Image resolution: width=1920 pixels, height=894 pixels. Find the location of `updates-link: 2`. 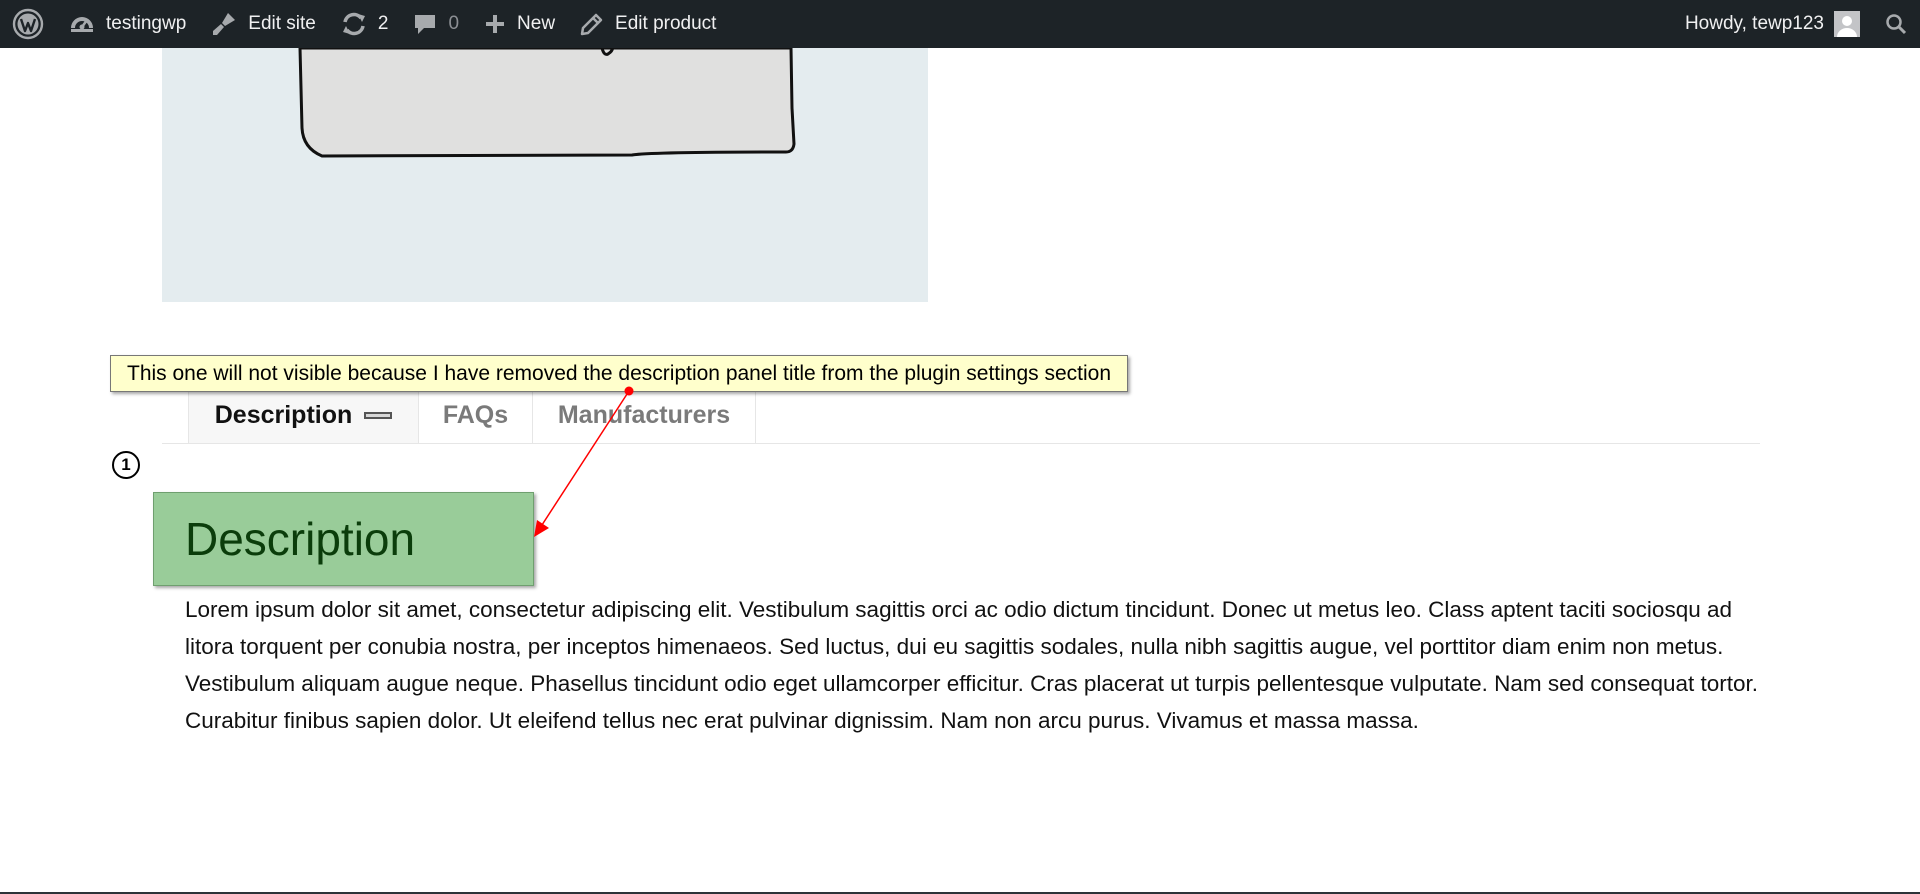

updates-link: 2 is located at coordinates (364, 24).